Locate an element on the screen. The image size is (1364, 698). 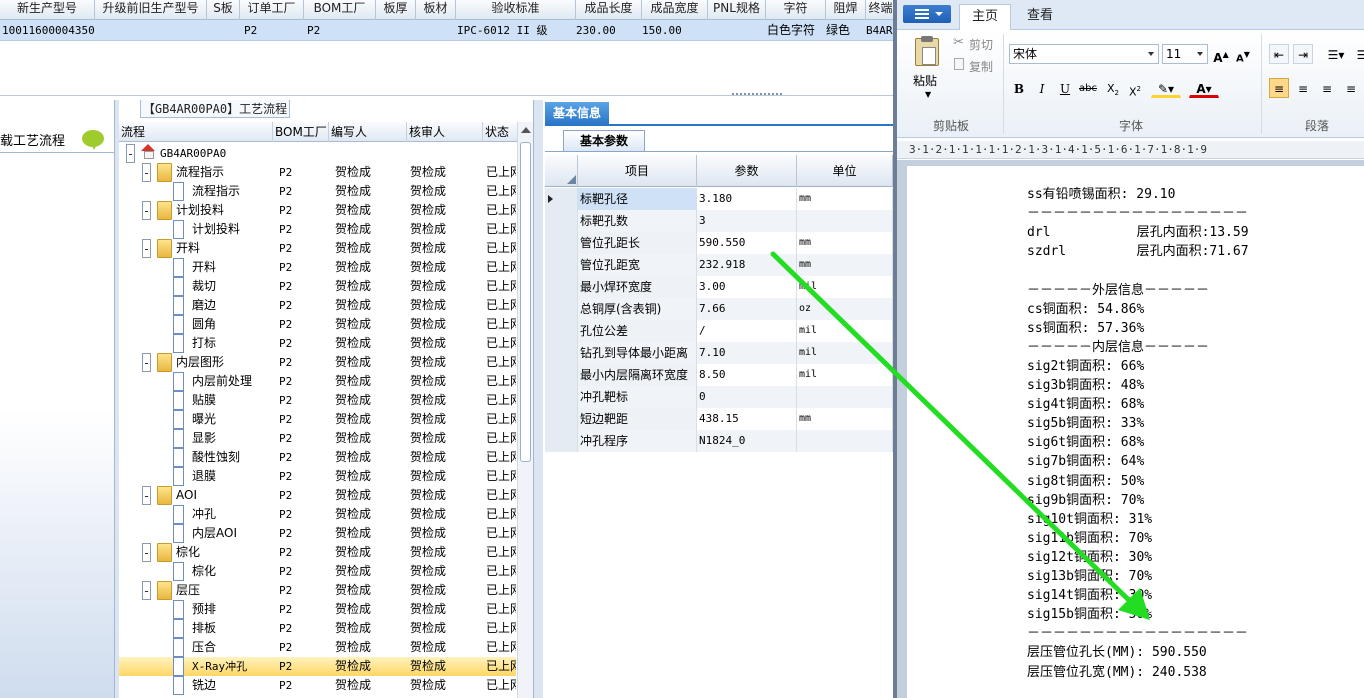
table-row: 磨边 P2 贺检成 贺检成 已上网 is located at coordinates (317, 305).